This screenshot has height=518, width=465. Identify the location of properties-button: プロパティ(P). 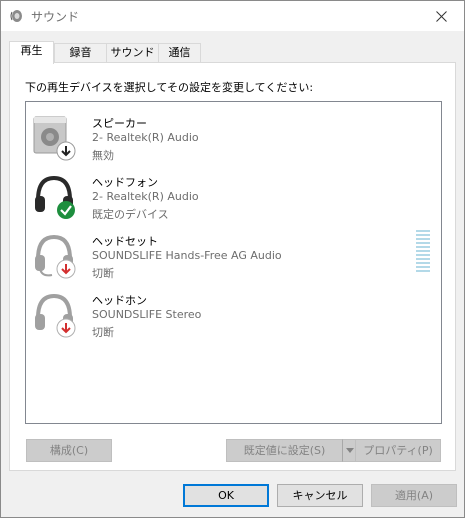
(398, 450).